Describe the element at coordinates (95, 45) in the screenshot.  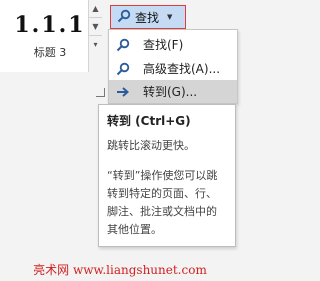
I see `gallery-more-icon: ▾` at that location.